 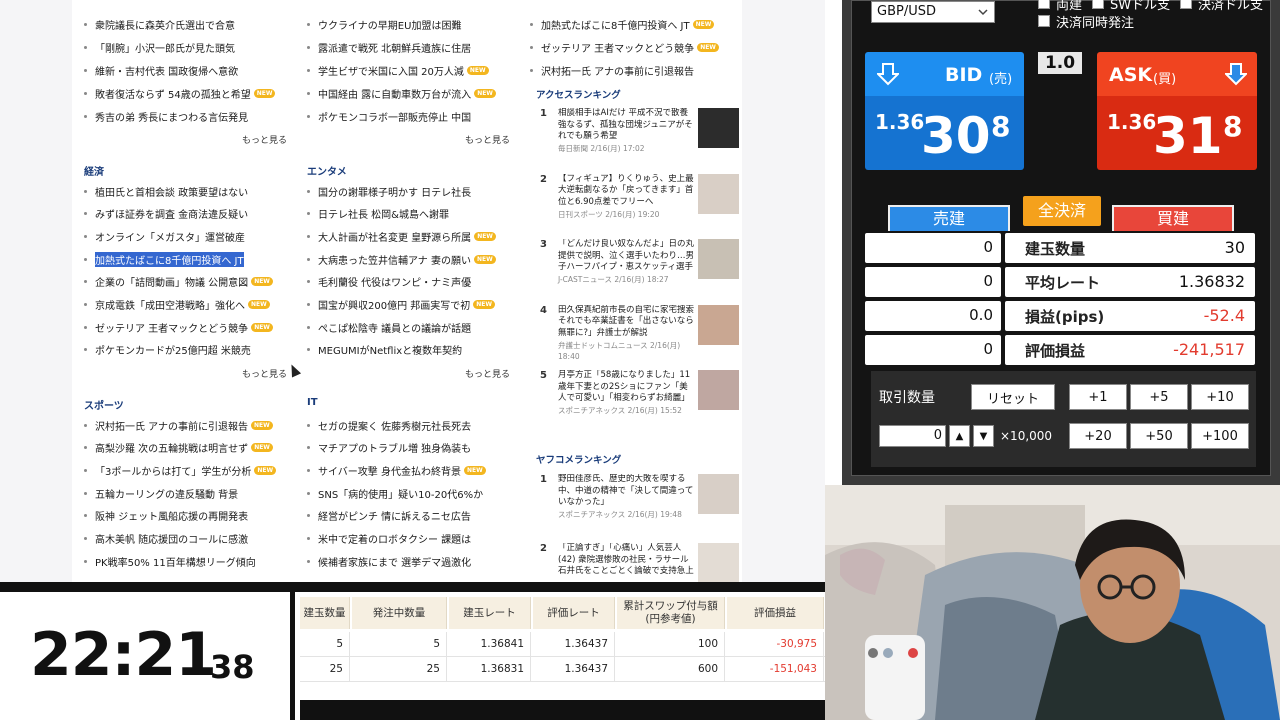 What do you see at coordinates (178, 448) in the screenshot?
I see `news-link: 高梨沙羅 次の五輪挑戦は明言せず NEW` at bounding box center [178, 448].